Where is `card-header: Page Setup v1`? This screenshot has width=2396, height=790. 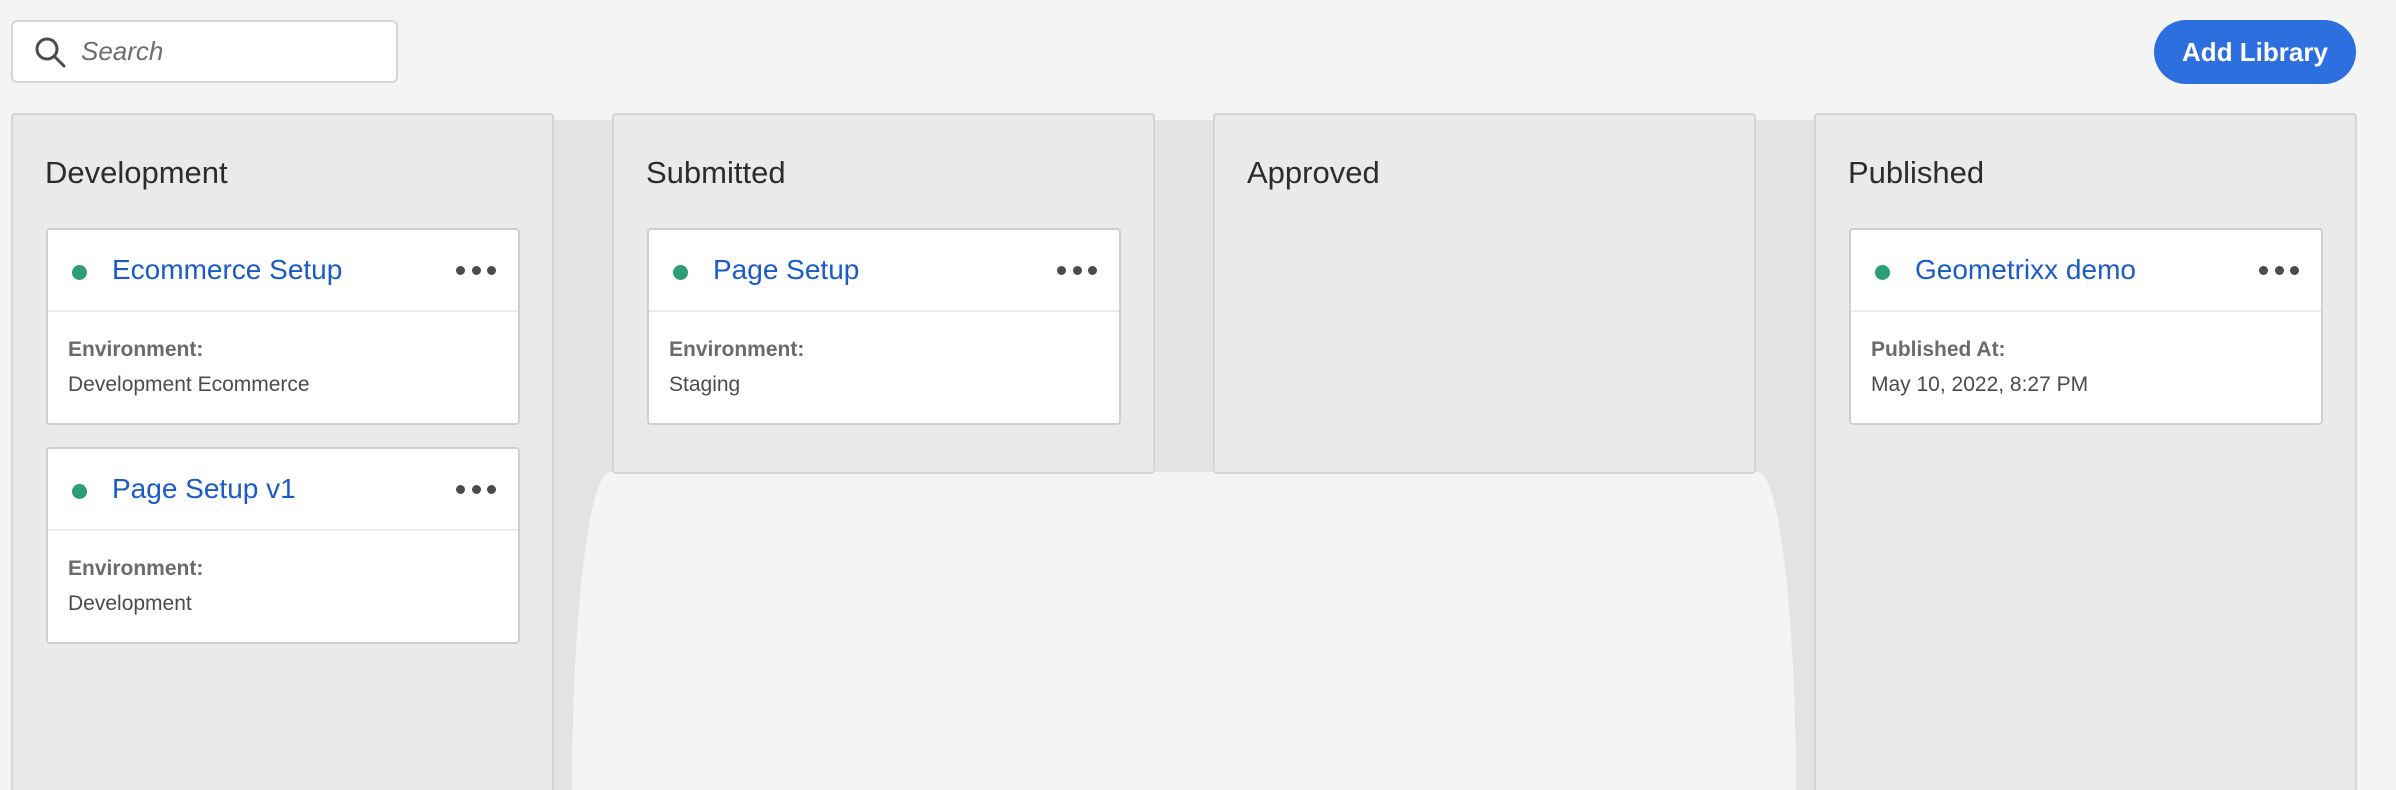 card-header: Page Setup v1 is located at coordinates (283, 490).